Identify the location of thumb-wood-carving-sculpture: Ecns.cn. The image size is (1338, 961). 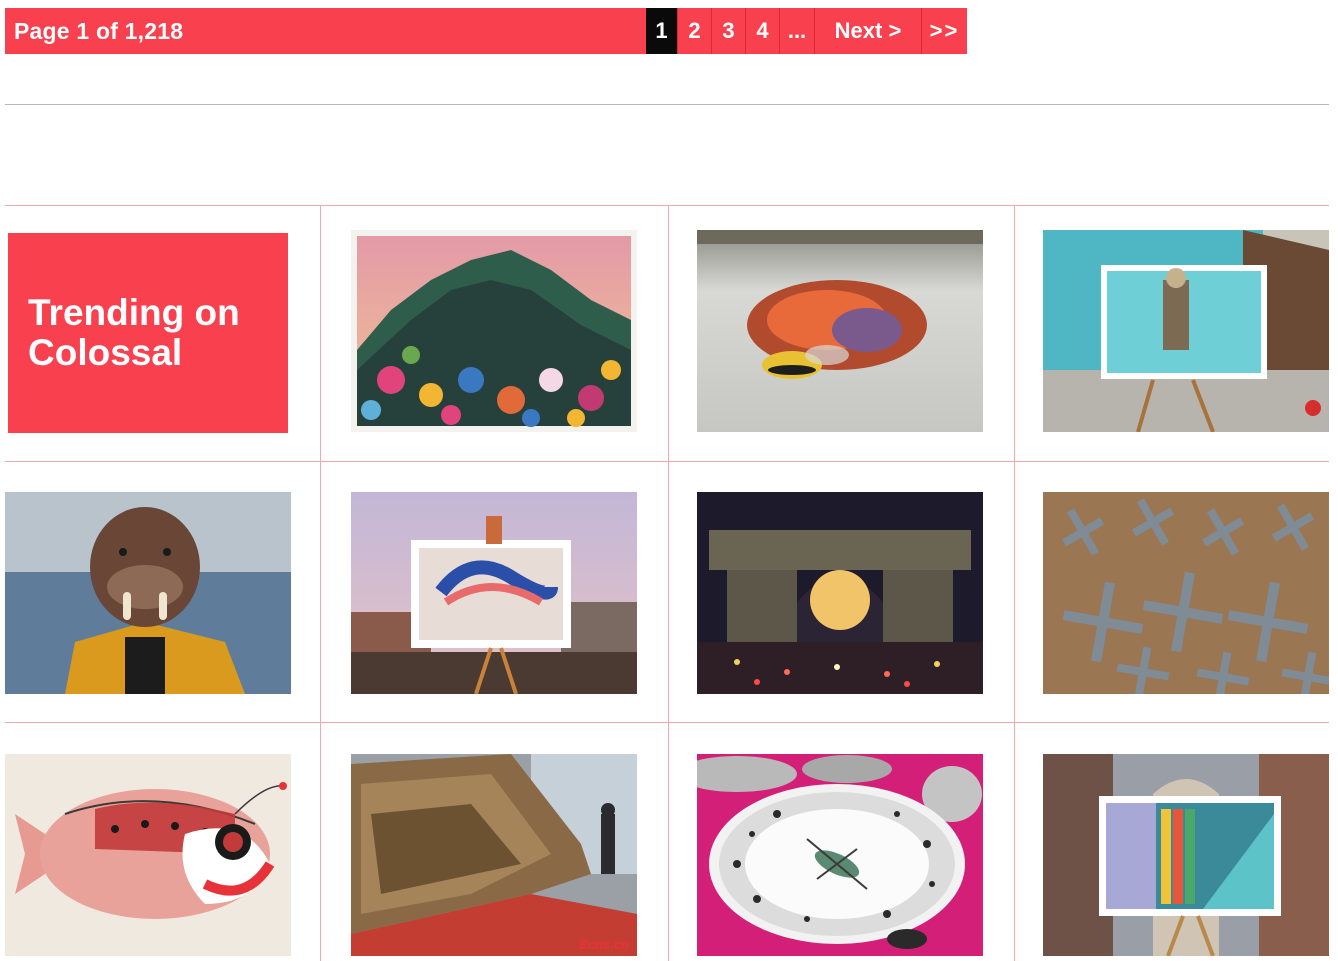
(494, 855).